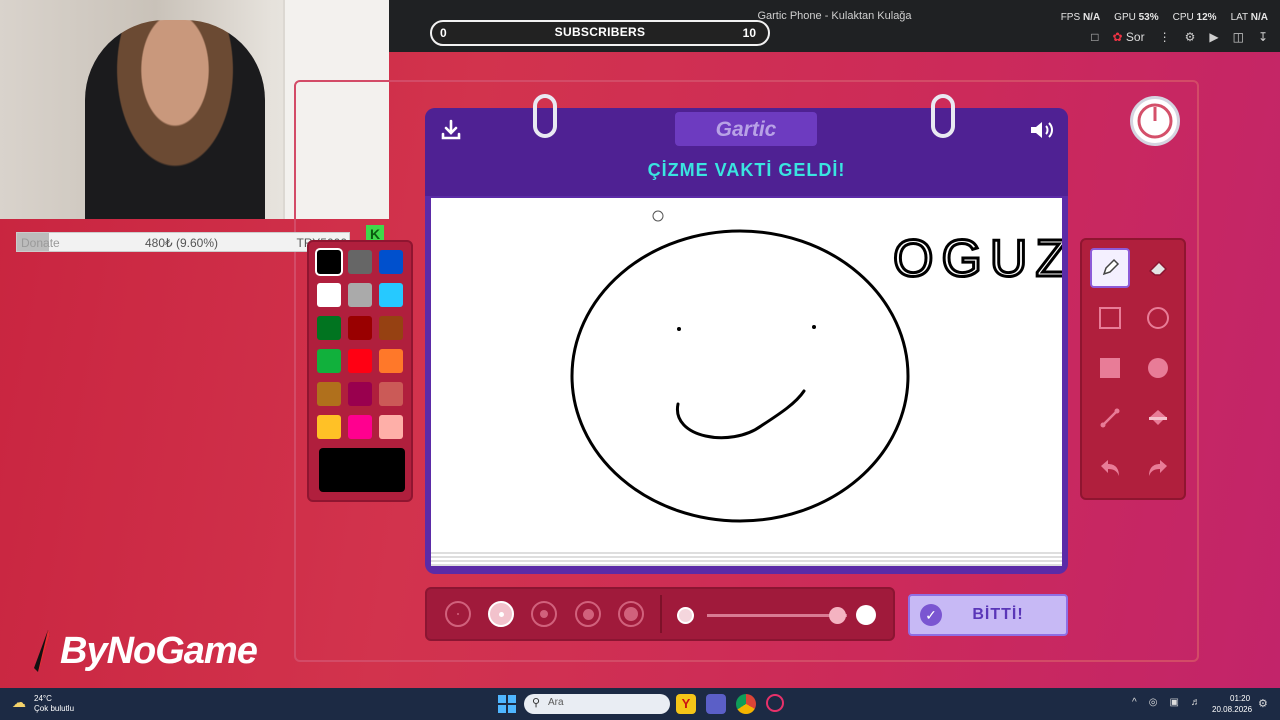 This screenshot has width=1280, height=720. Describe the element at coordinates (1042, 130) in the screenshot. I see `sound-icon` at that location.